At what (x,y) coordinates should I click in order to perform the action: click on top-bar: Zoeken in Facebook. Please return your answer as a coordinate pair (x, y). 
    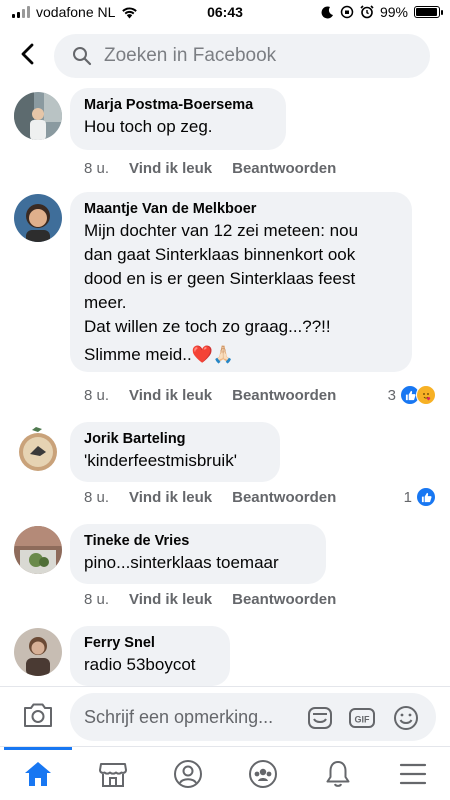
    Looking at the image, I should click on (225, 55).